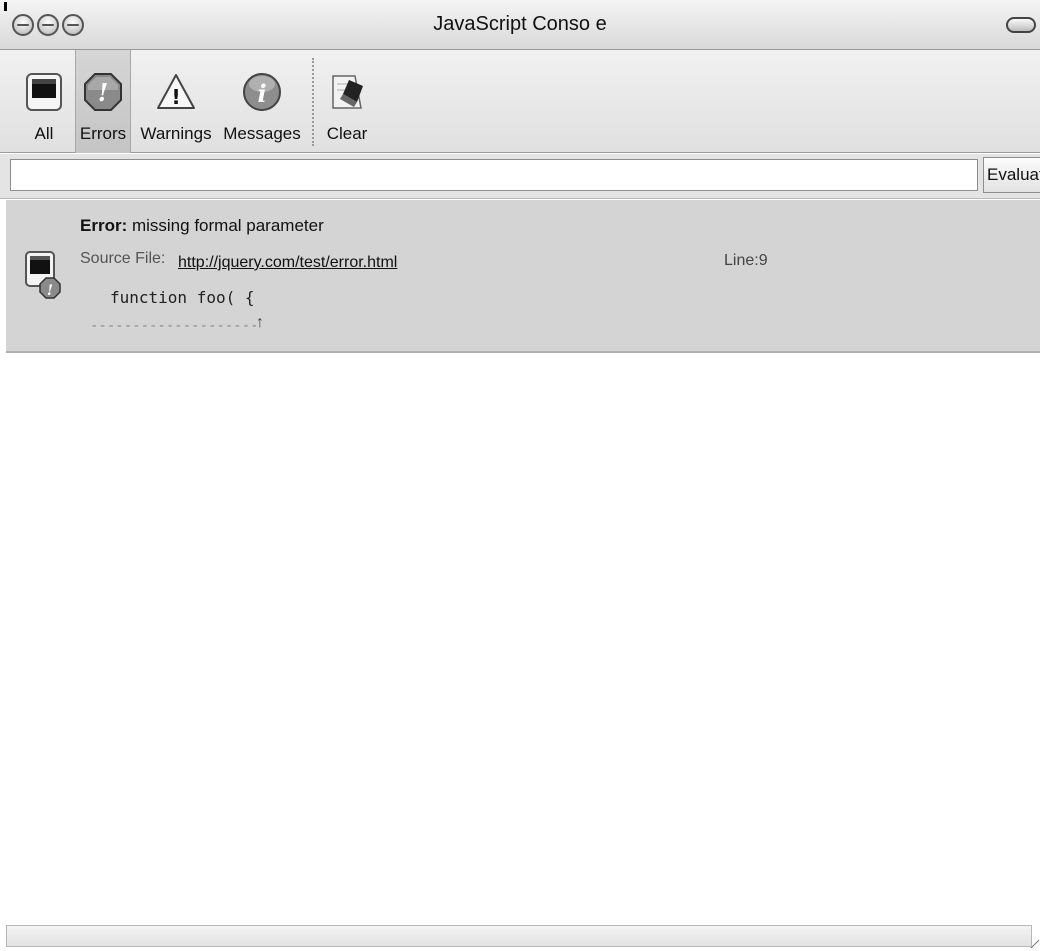  What do you see at coordinates (1011, 175) in the screenshot?
I see `evaluate-button: Evaluat` at bounding box center [1011, 175].